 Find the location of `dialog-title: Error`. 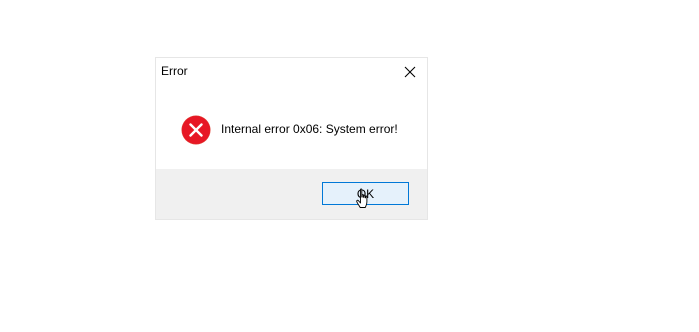

dialog-title: Error is located at coordinates (174, 71).